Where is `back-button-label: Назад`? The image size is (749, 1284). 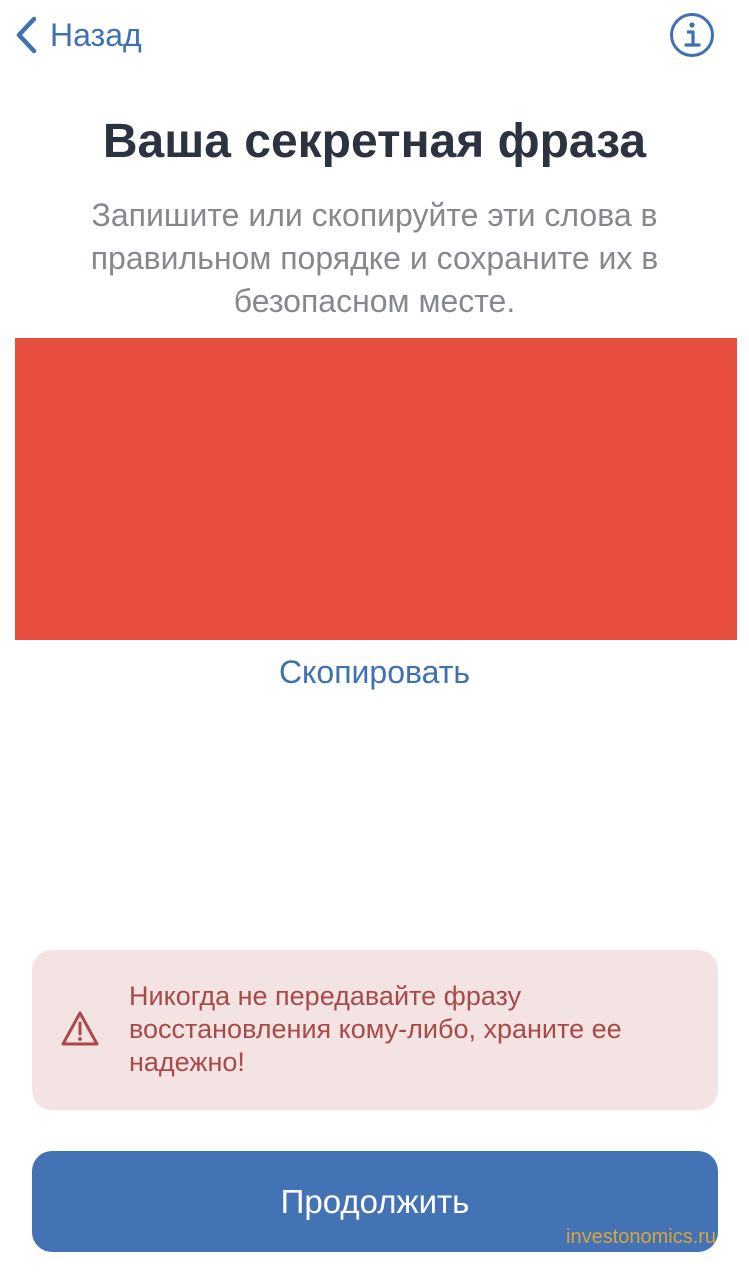 back-button-label: Назад is located at coordinates (96, 34).